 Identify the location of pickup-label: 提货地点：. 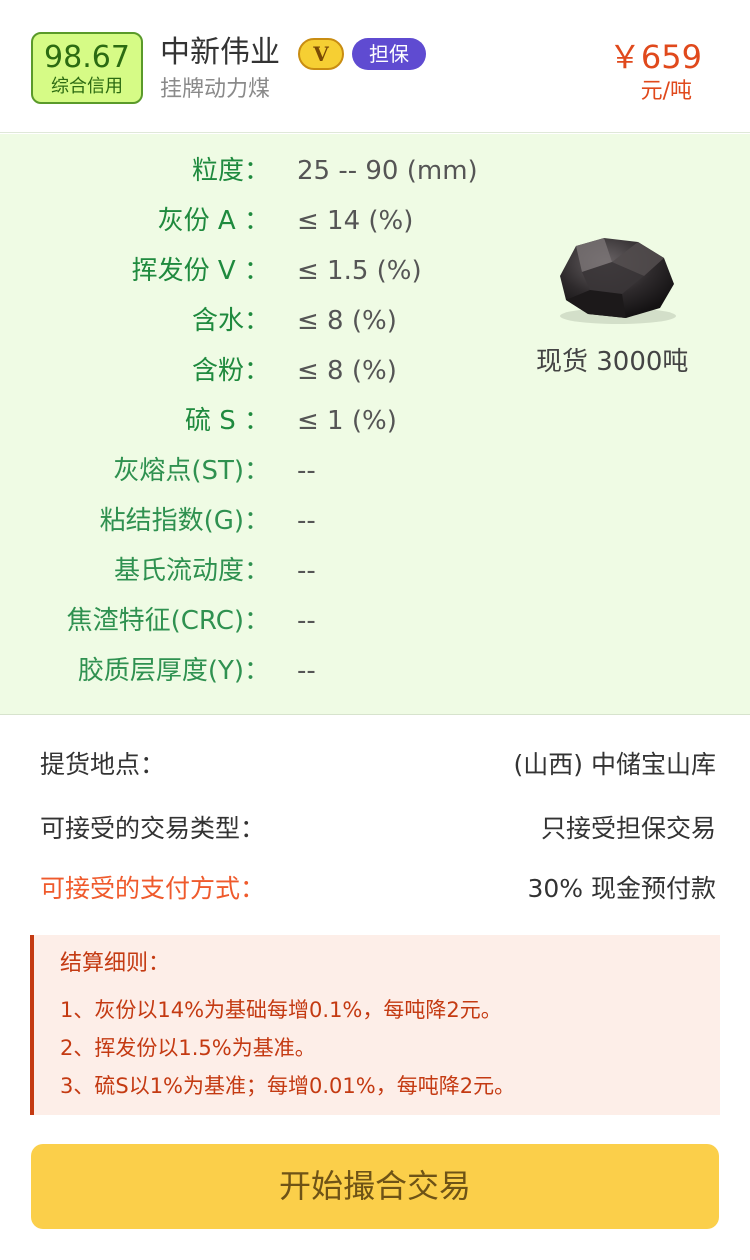
(103, 764).